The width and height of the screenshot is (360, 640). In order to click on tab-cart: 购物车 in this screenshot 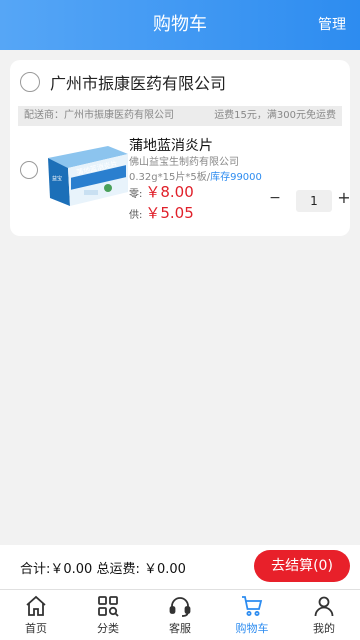, I will do `click(252, 615)`.